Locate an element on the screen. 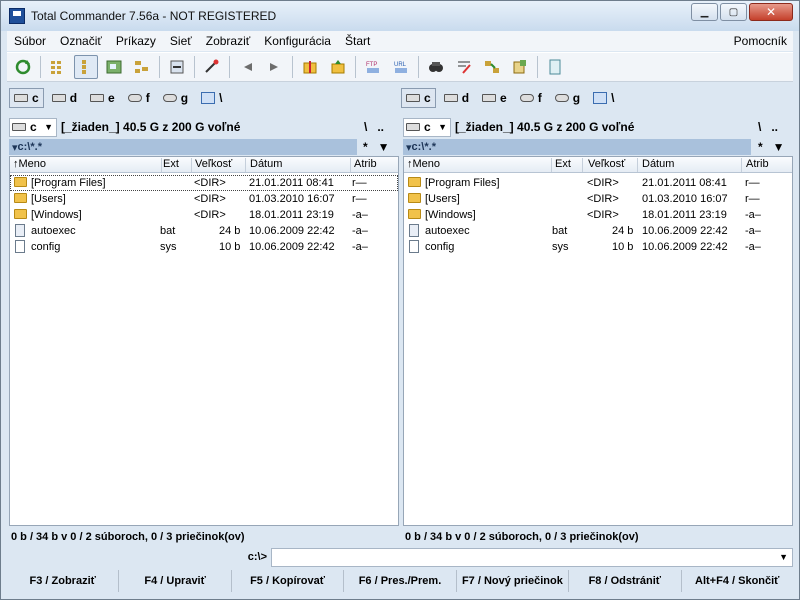 This screenshot has width=800, height=600. command-line: c:\> ▼ is located at coordinates (400, 557).